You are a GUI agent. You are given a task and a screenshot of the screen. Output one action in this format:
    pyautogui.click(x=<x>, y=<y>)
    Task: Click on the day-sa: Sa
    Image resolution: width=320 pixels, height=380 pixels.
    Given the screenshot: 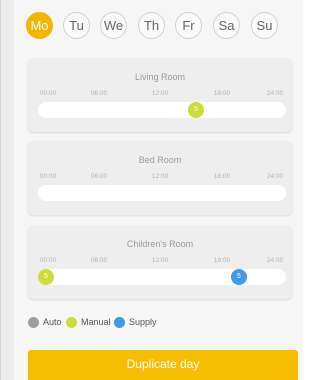 What is the action you would take?
    pyautogui.click(x=226, y=25)
    